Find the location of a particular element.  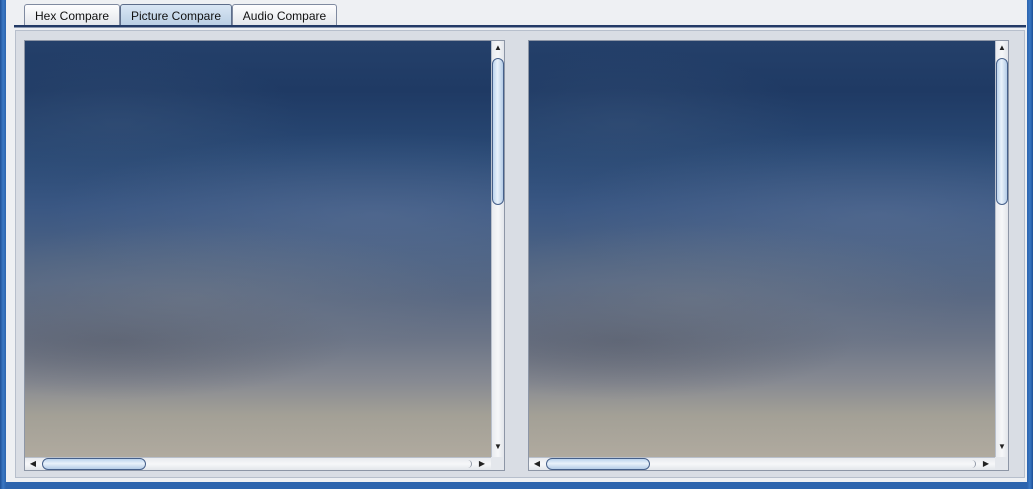

tab-label: Hex Compare is located at coordinates (72, 16).